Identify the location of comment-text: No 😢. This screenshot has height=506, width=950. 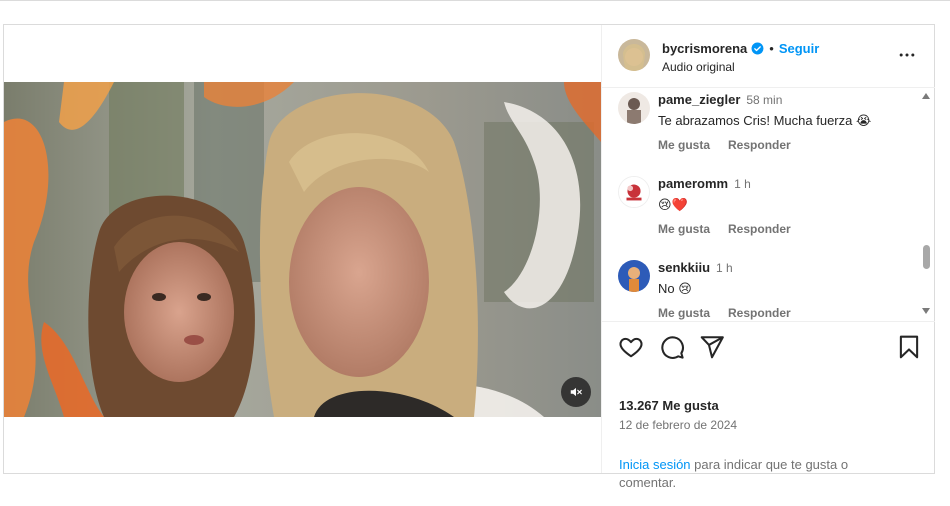
(675, 288).